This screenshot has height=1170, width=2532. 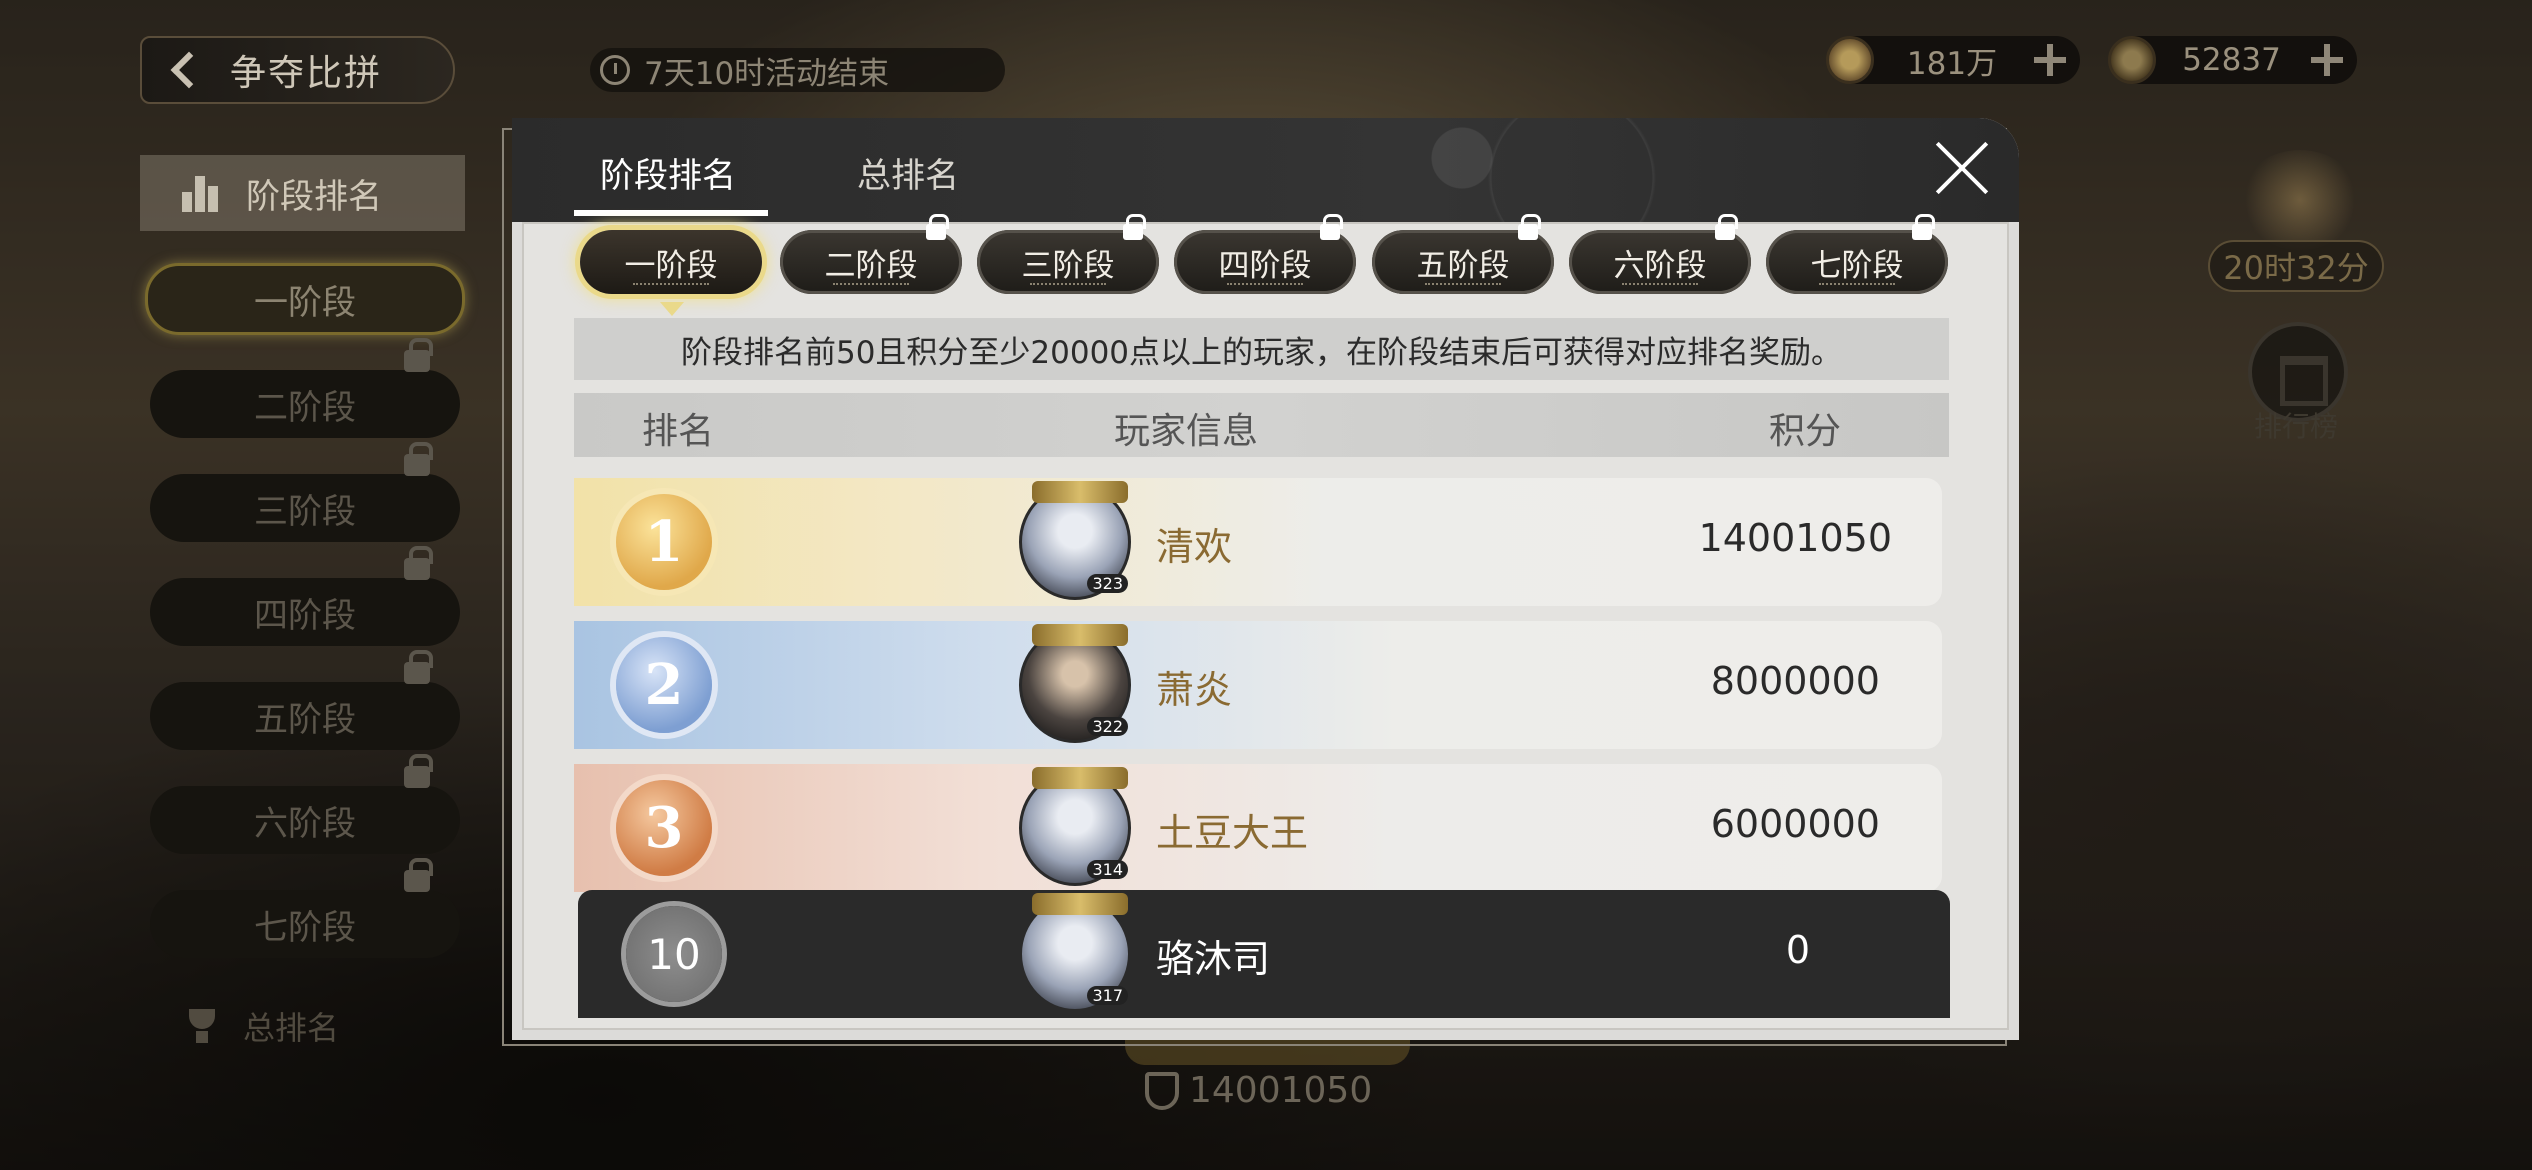 What do you see at coordinates (305, 719) in the screenshot?
I see `sidebar-item-label: 五阶段` at bounding box center [305, 719].